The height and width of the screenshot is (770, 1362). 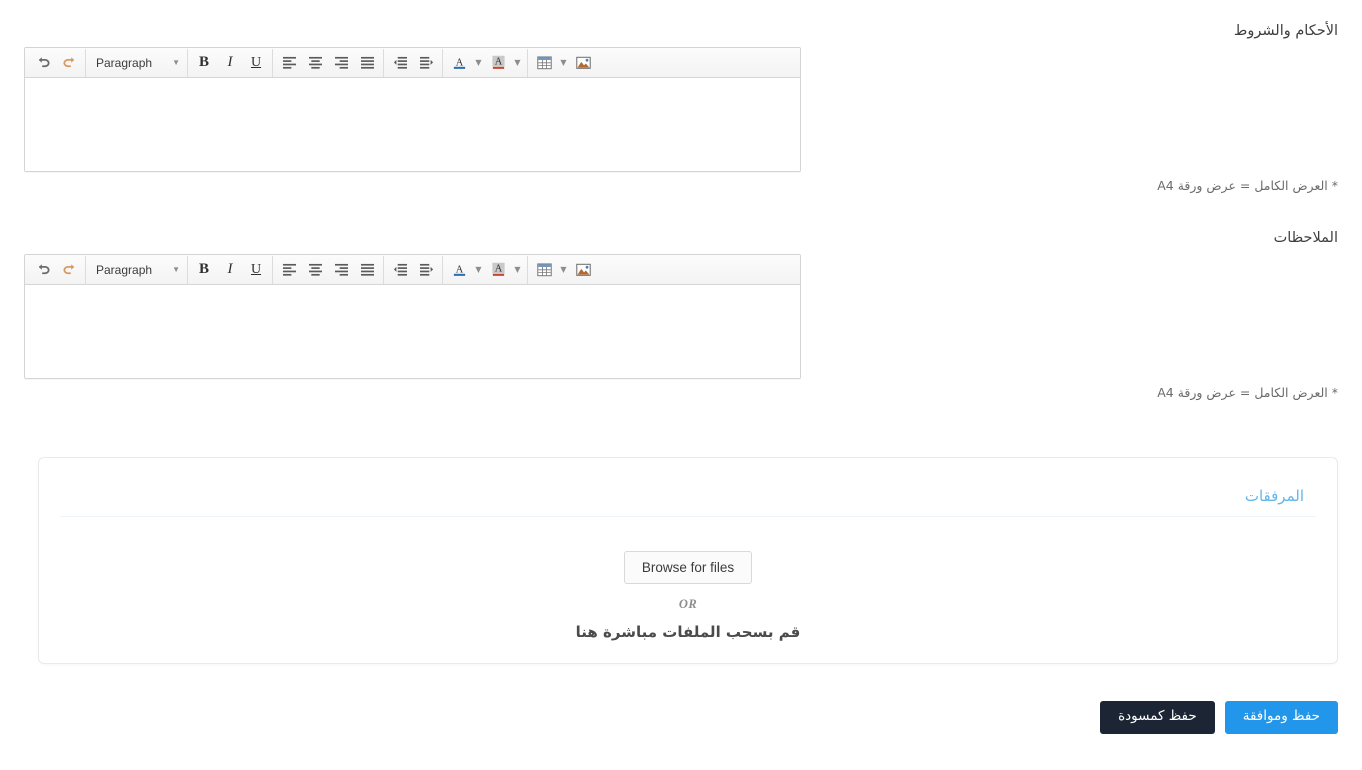 I want to click on browse-for-files-button: Browse for files, so click(x=688, y=567).